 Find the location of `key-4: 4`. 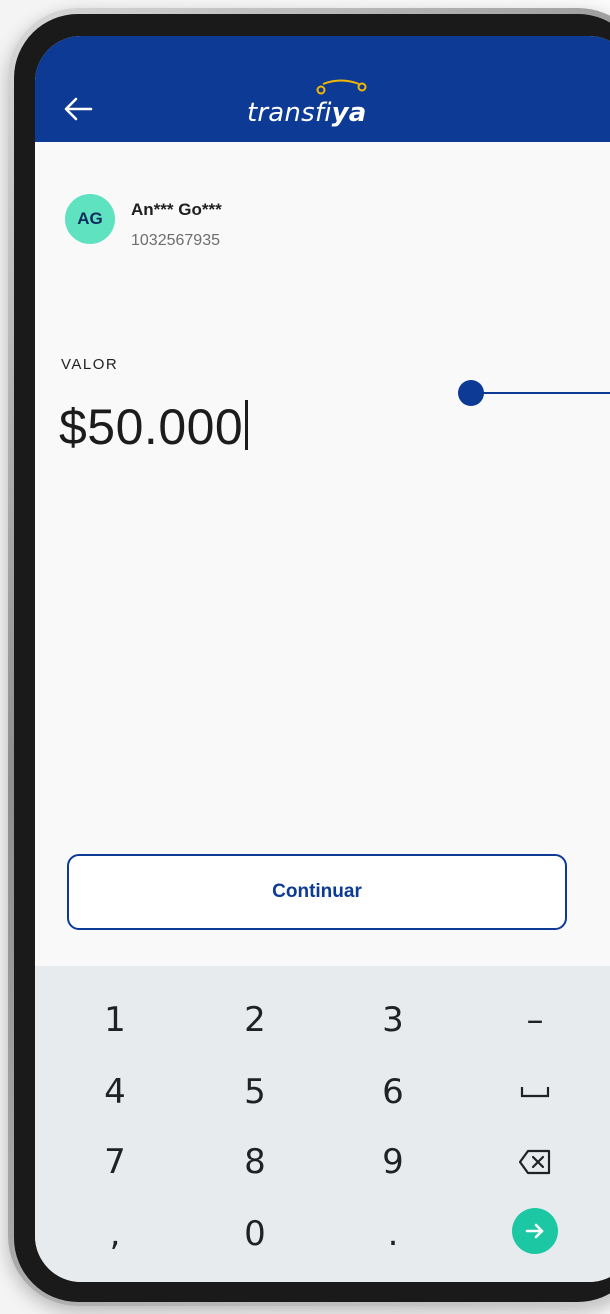

key-4: 4 is located at coordinates (115, 1092).